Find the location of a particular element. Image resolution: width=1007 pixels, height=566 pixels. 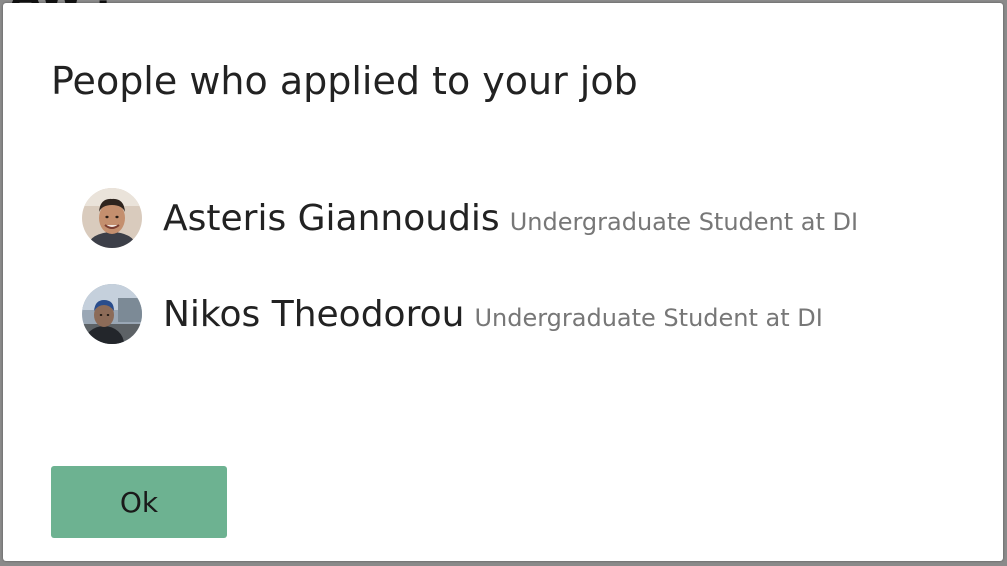

ok-button: Ok is located at coordinates (139, 502).